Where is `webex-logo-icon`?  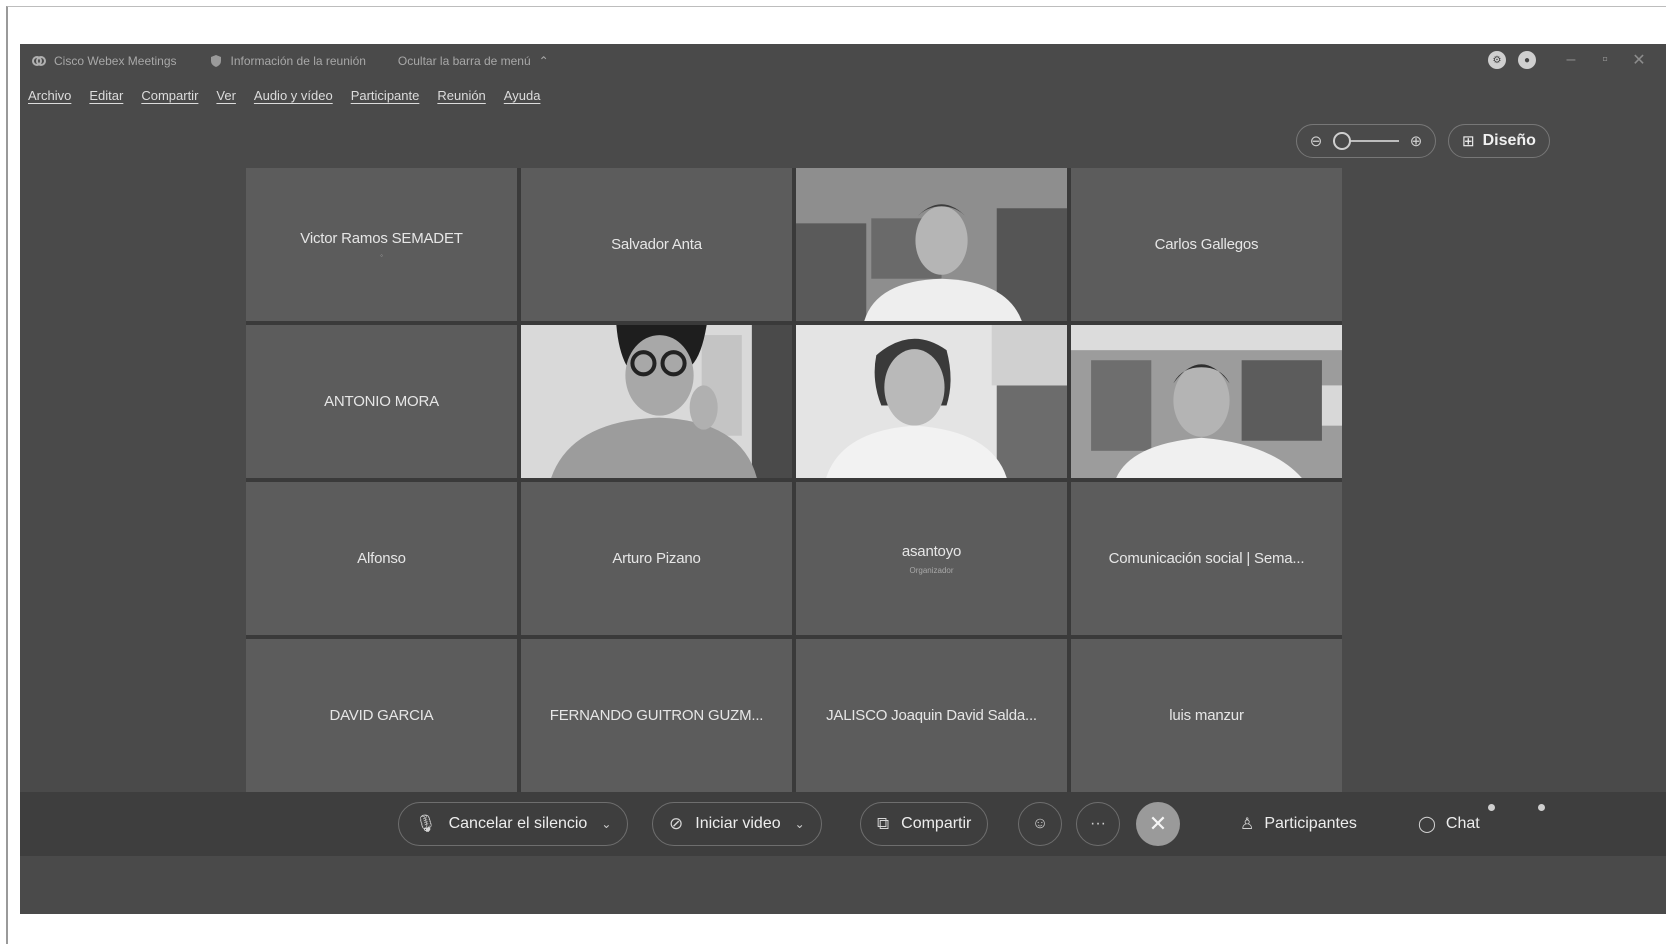
webex-logo-icon is located at coordinates (39, 61).